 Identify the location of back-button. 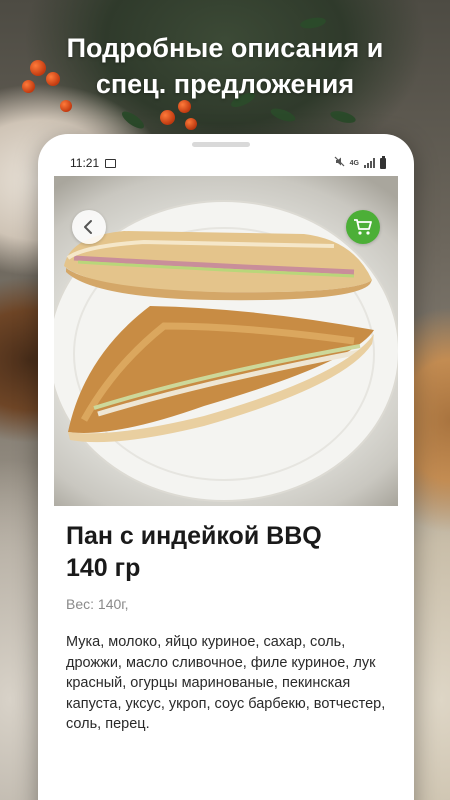
(89, 227).